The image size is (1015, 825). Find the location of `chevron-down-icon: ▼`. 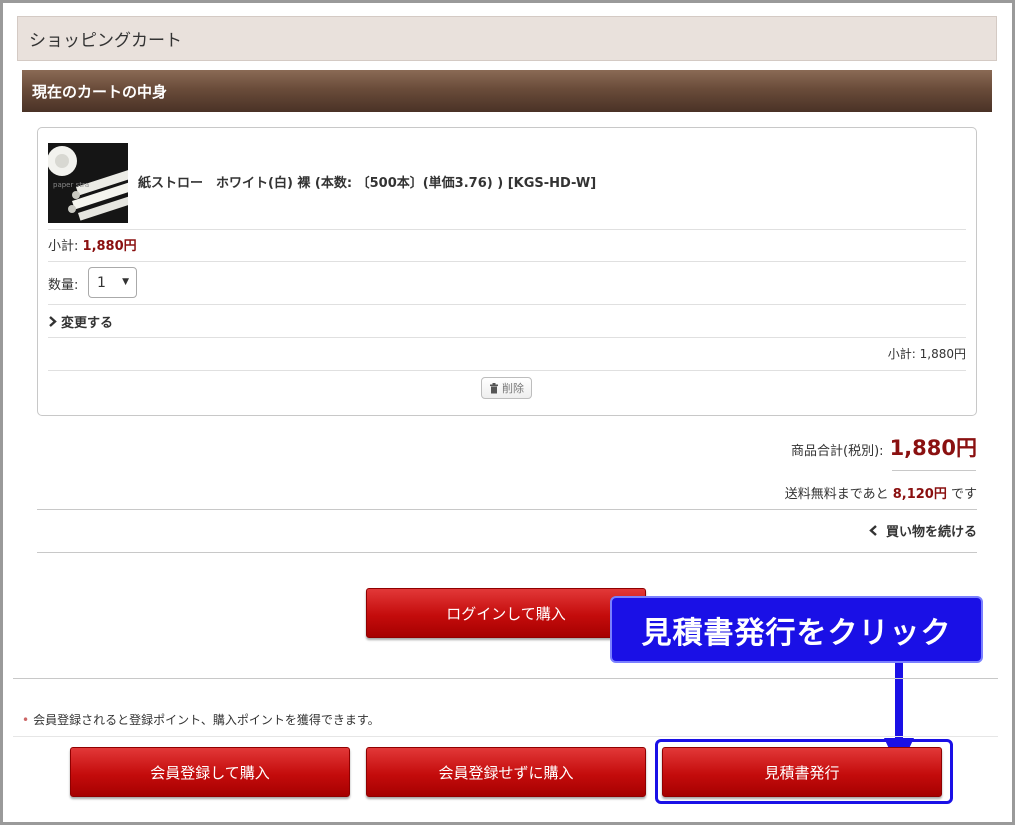

chevron-down-icon: ▼ is located at coordinates (125, 282).